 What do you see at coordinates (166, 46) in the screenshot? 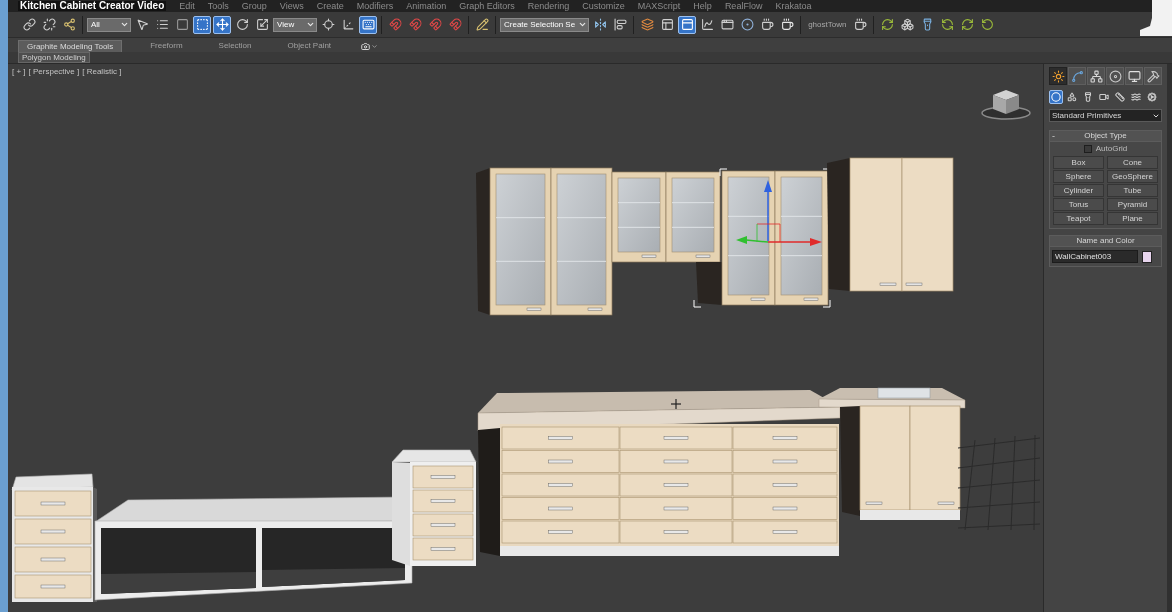
I see `ribbon-tab: Freeform` at bounding box center [166, 46].